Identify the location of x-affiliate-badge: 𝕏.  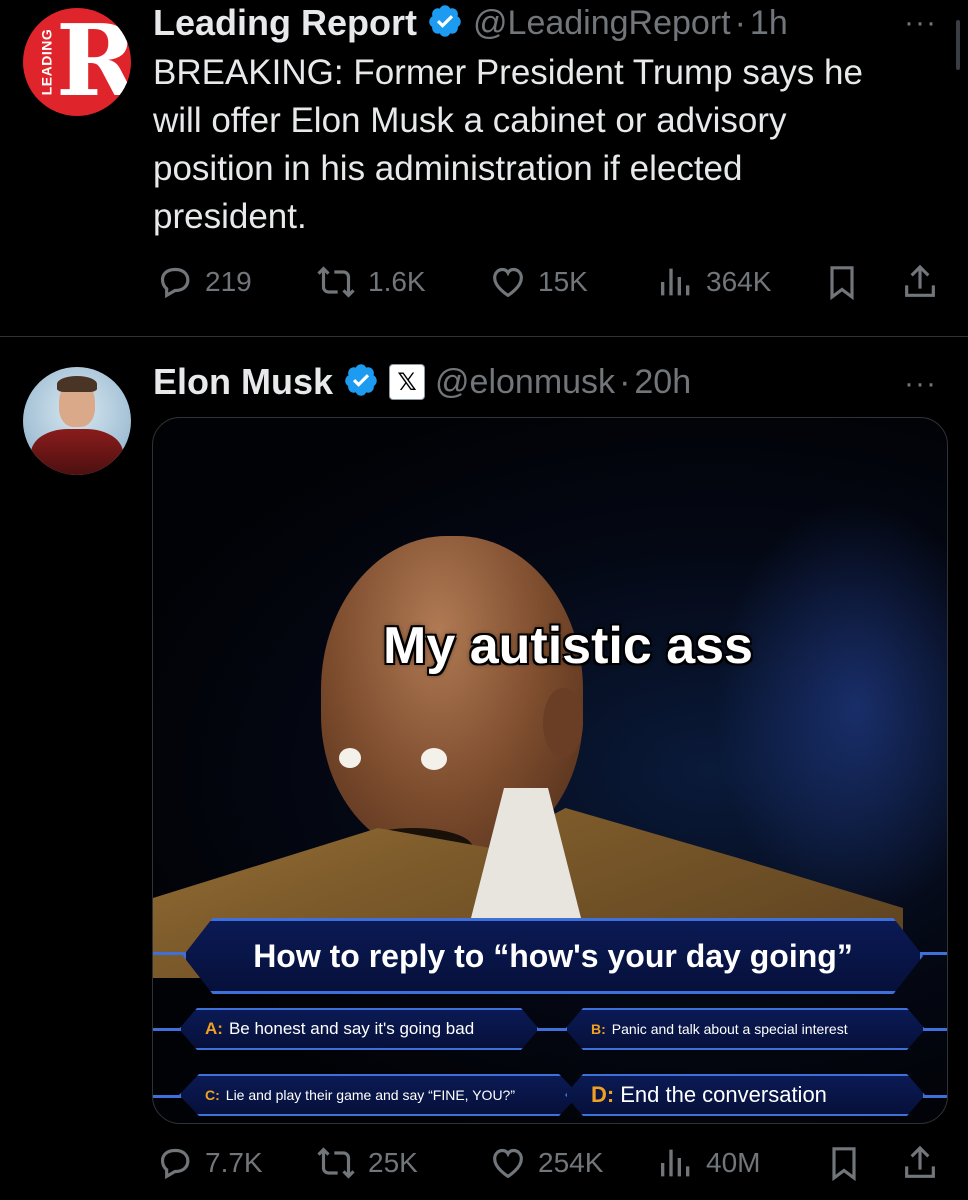
(407, 382).